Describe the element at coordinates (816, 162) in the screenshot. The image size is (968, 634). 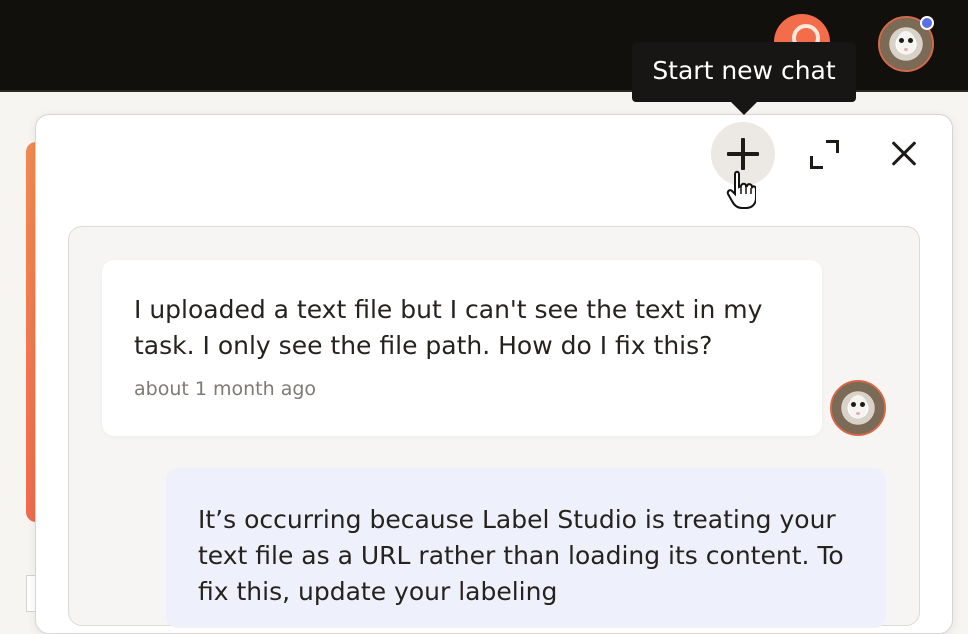
I see `expand-icon-corner` at that location.